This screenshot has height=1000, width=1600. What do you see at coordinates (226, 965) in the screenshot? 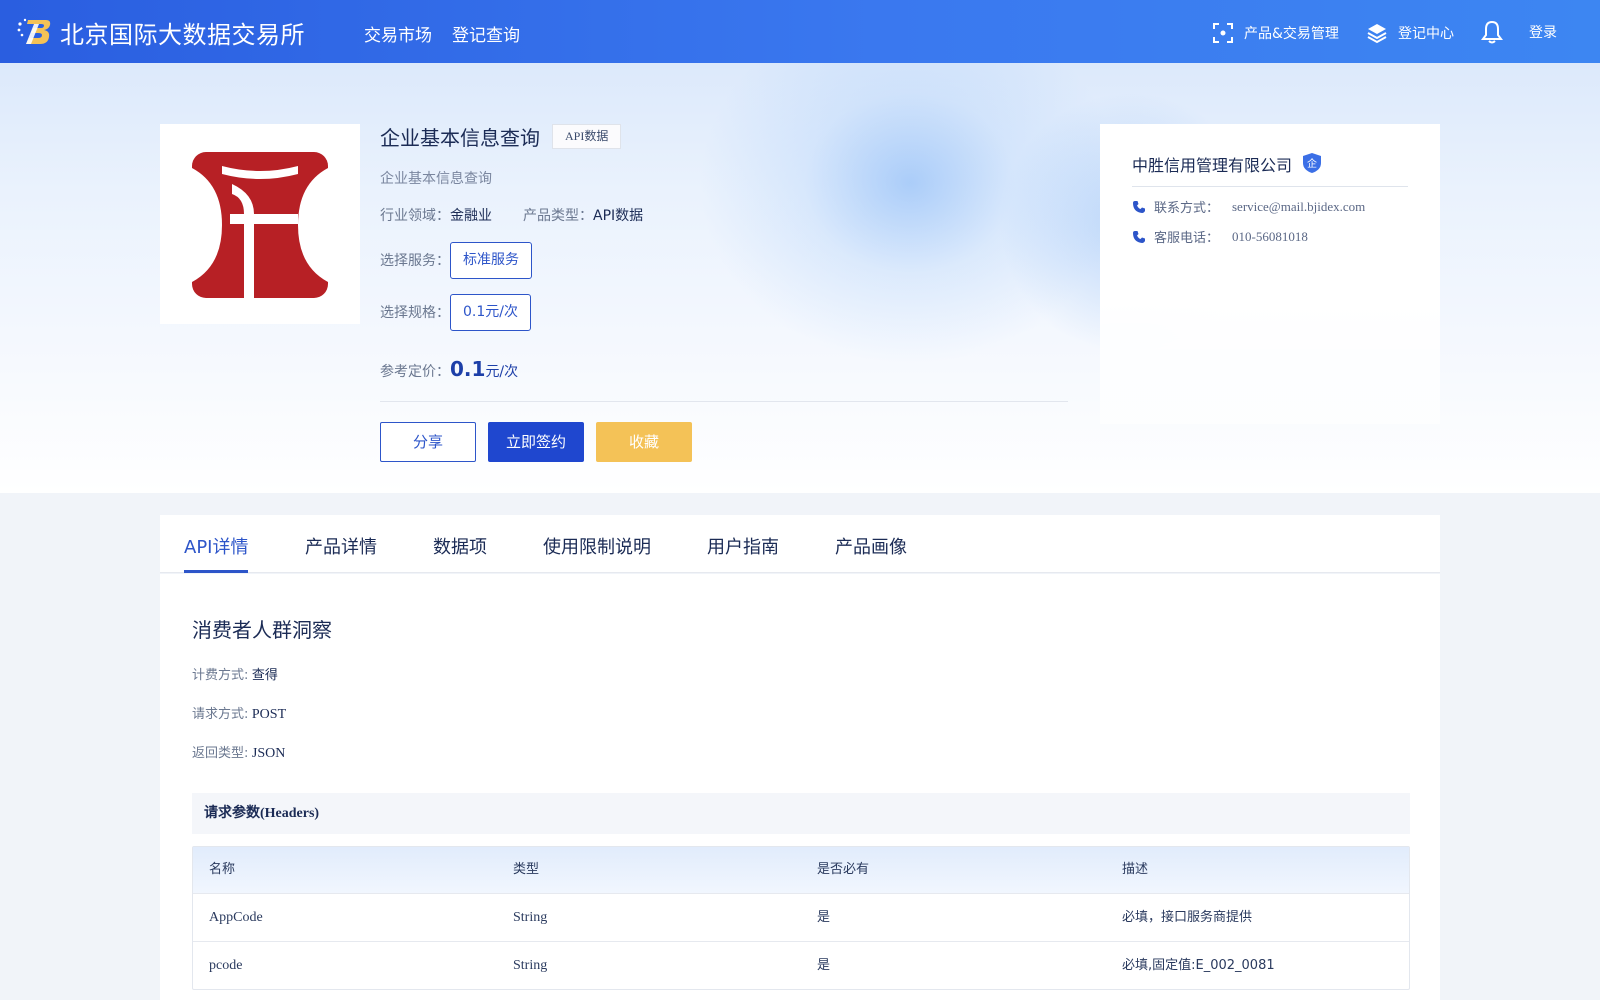
I see `param-name: pcode` at bounding box center [226, 965].